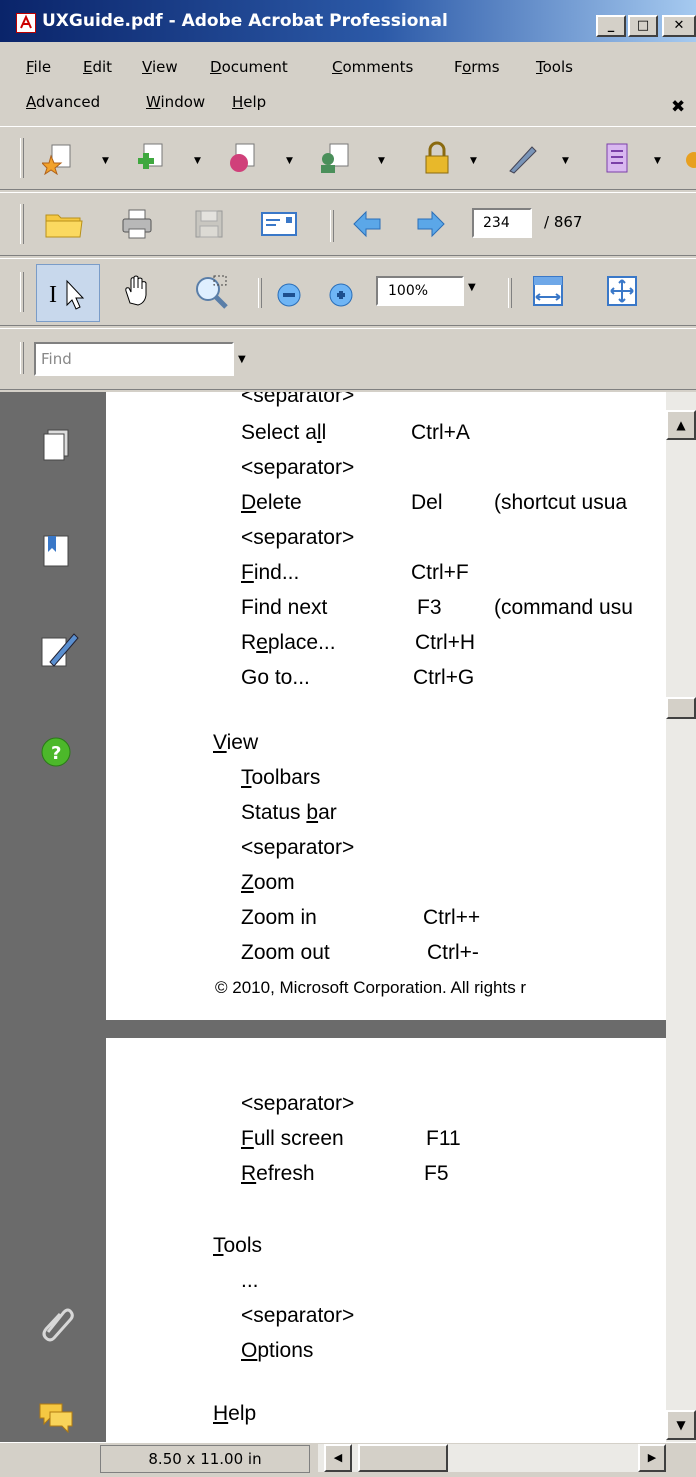 Image resolution: width=696 pixels, height=1477 pixels. What do you see at coordinates (381, 161) in the screenshot?
I see `collaborate-dropdown: ▼` at bounding box center [381, 161].